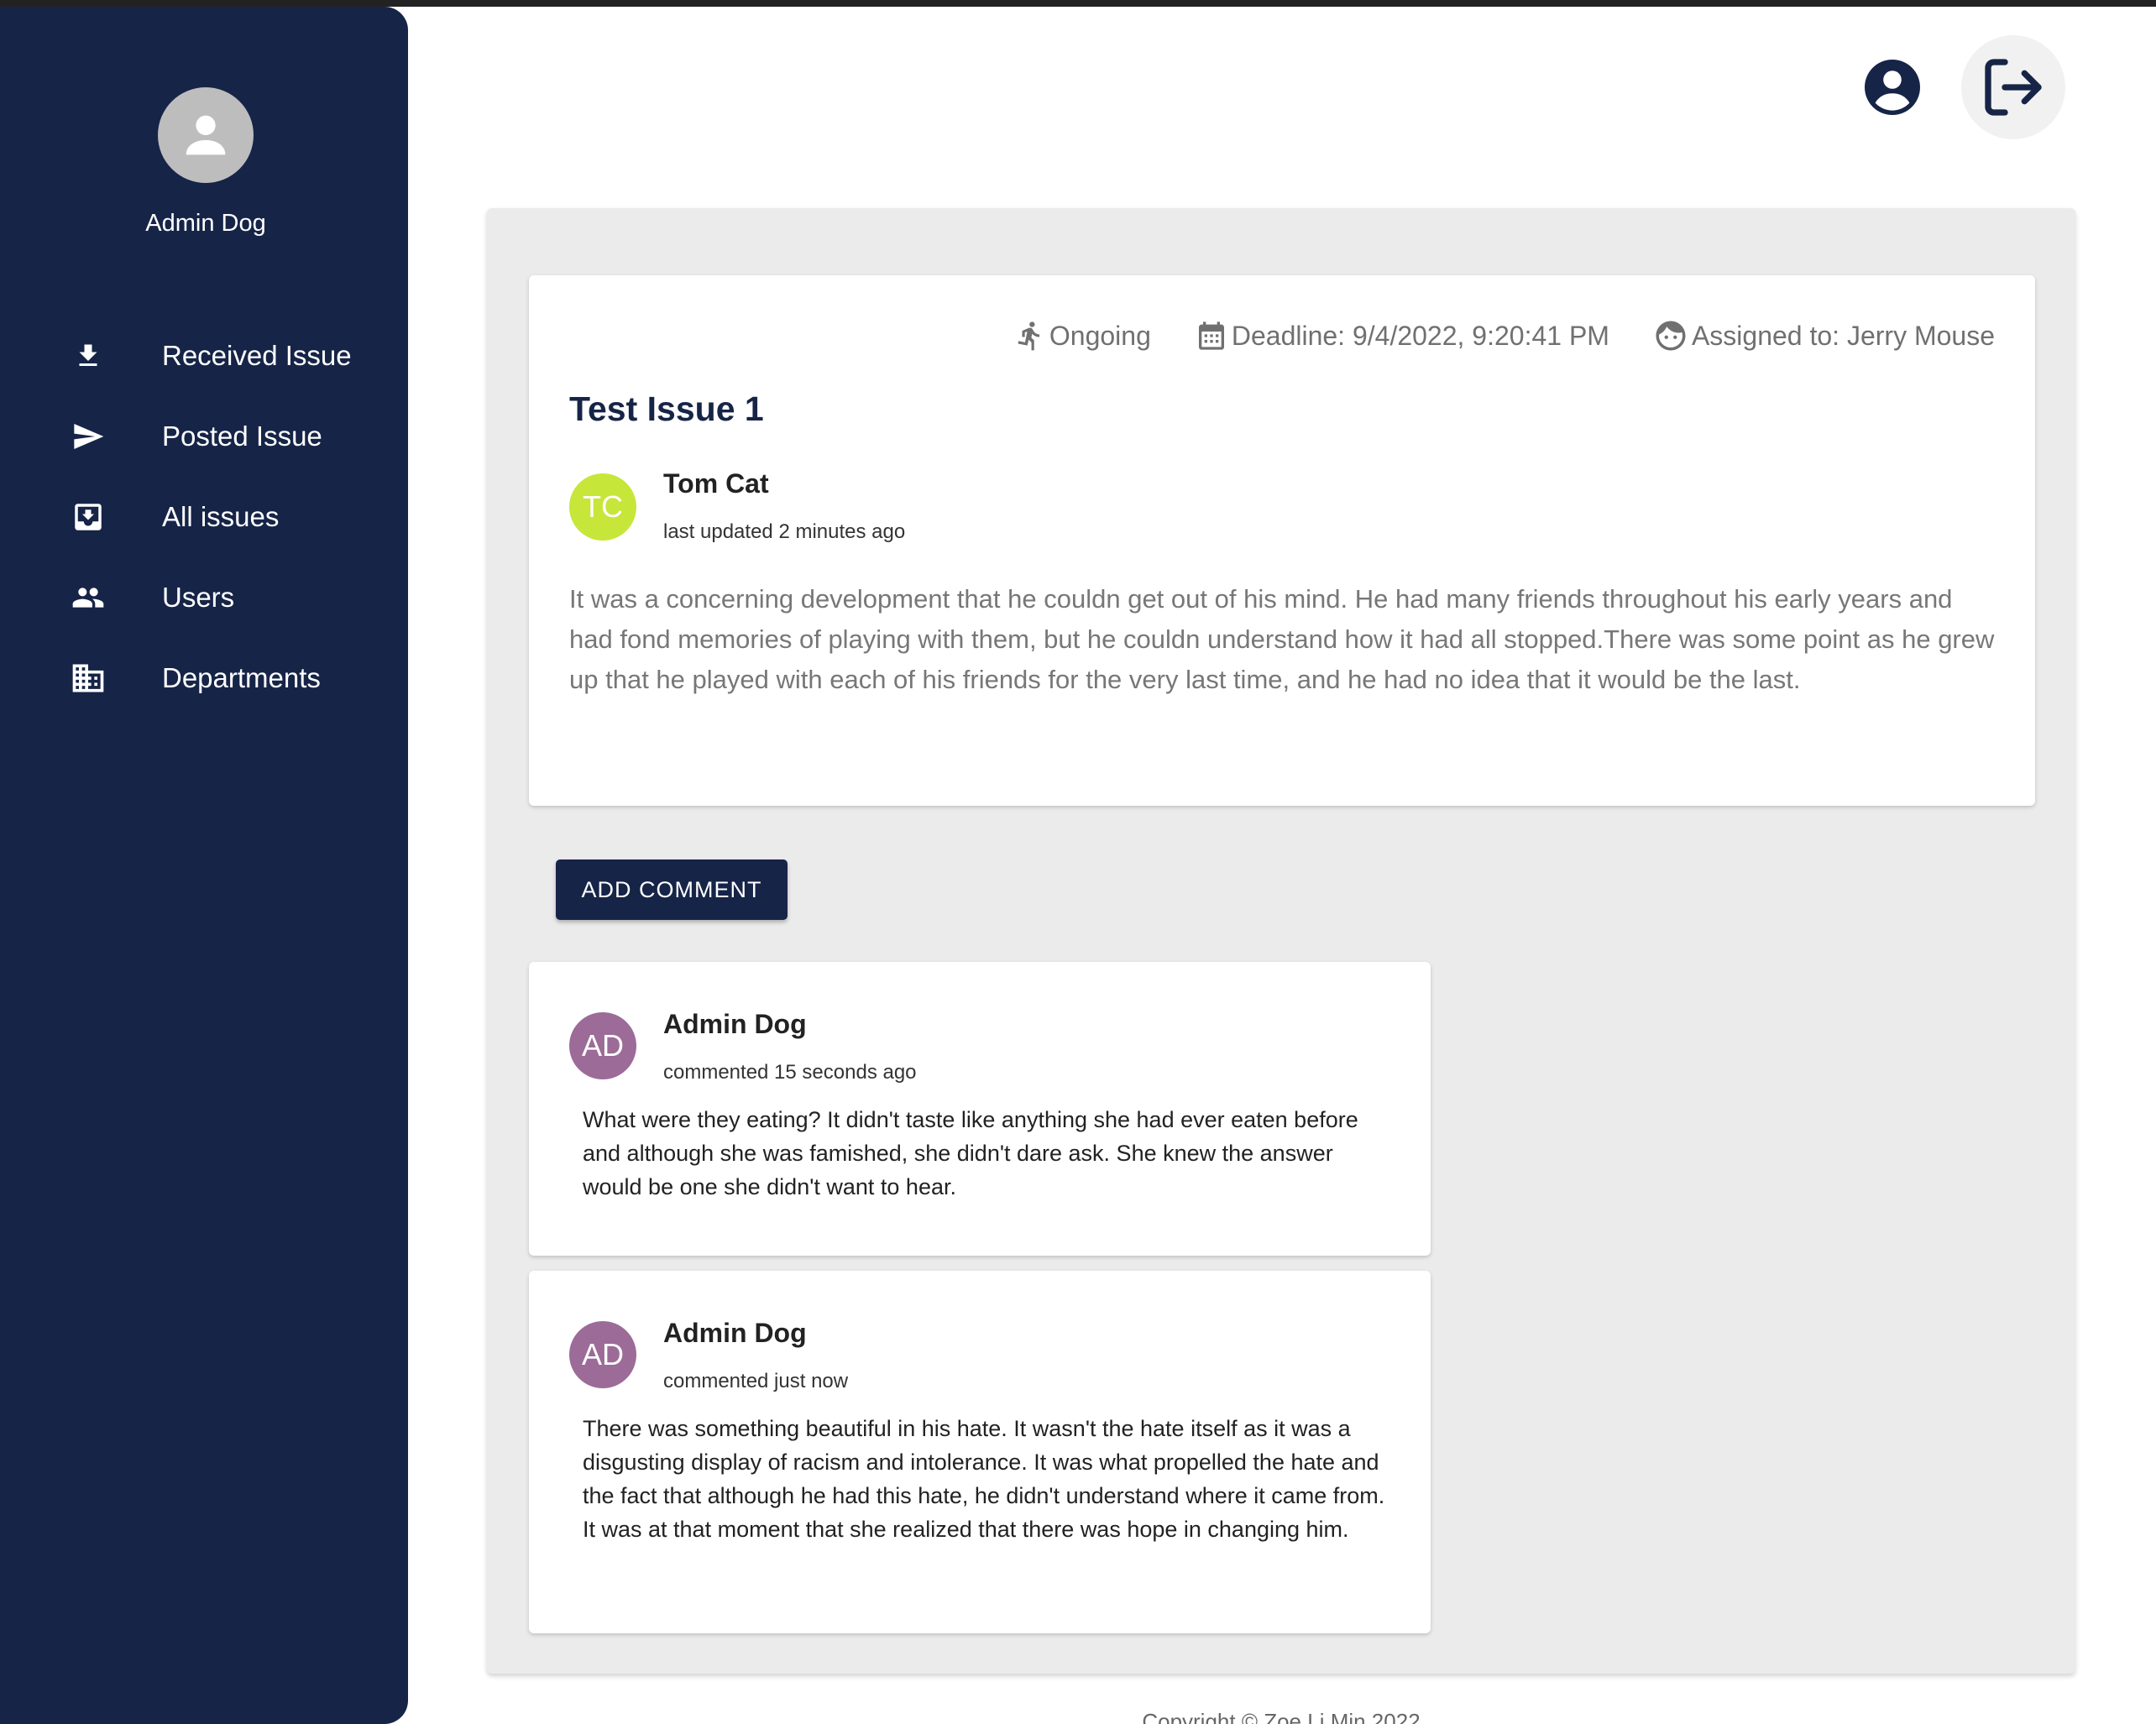 This screenshot has height=1724, width=2156. I want to click on author-name: Tom Cat, so click(716, 483).